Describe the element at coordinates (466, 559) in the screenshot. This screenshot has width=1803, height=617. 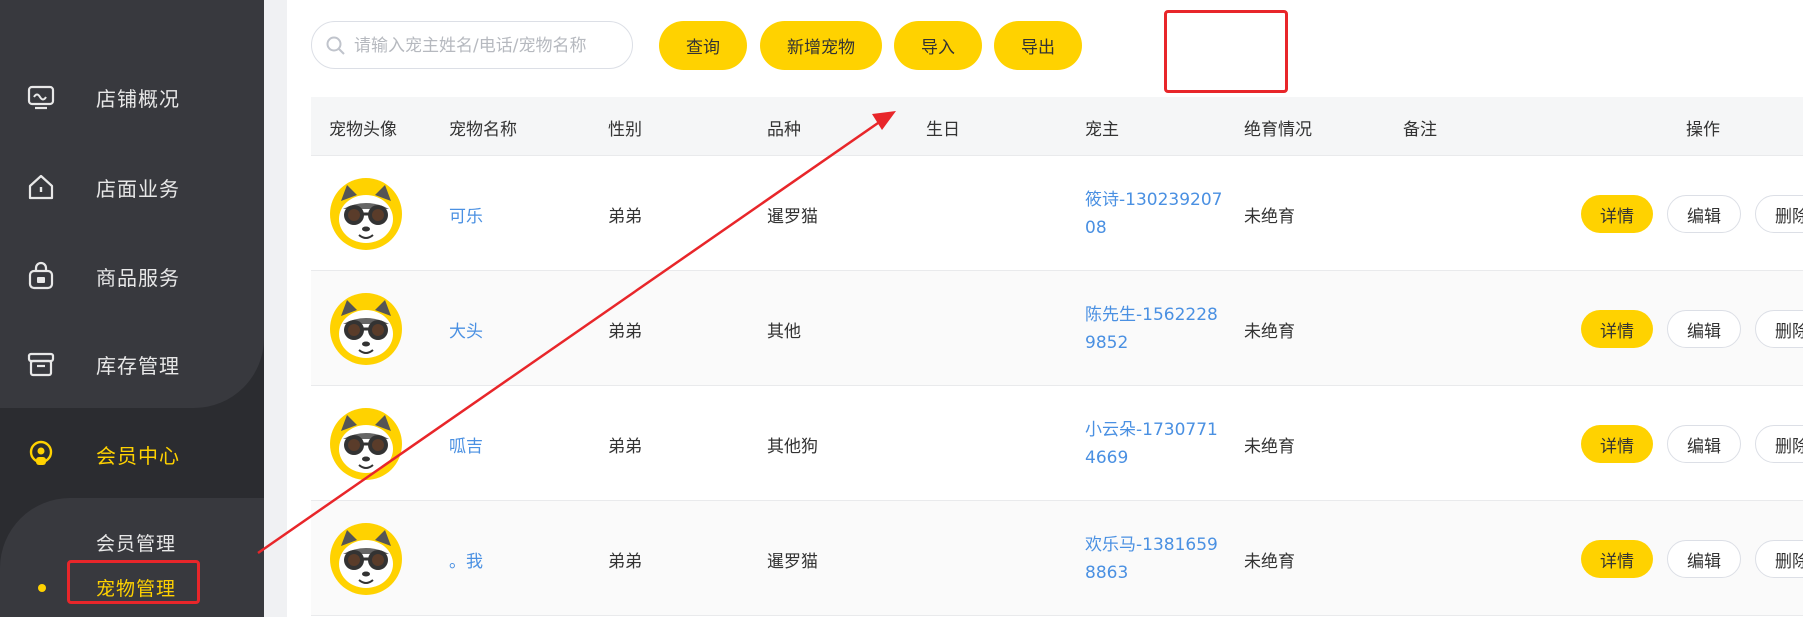
I see `pet-name-link: 。我` at that location.